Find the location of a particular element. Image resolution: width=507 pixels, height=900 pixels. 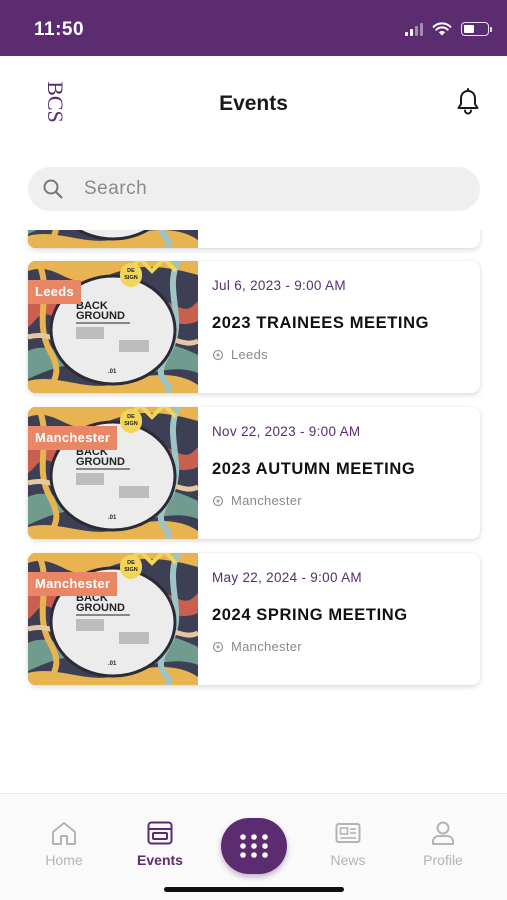

event-poster-image: Leeds is located at coordinates (113, 327).